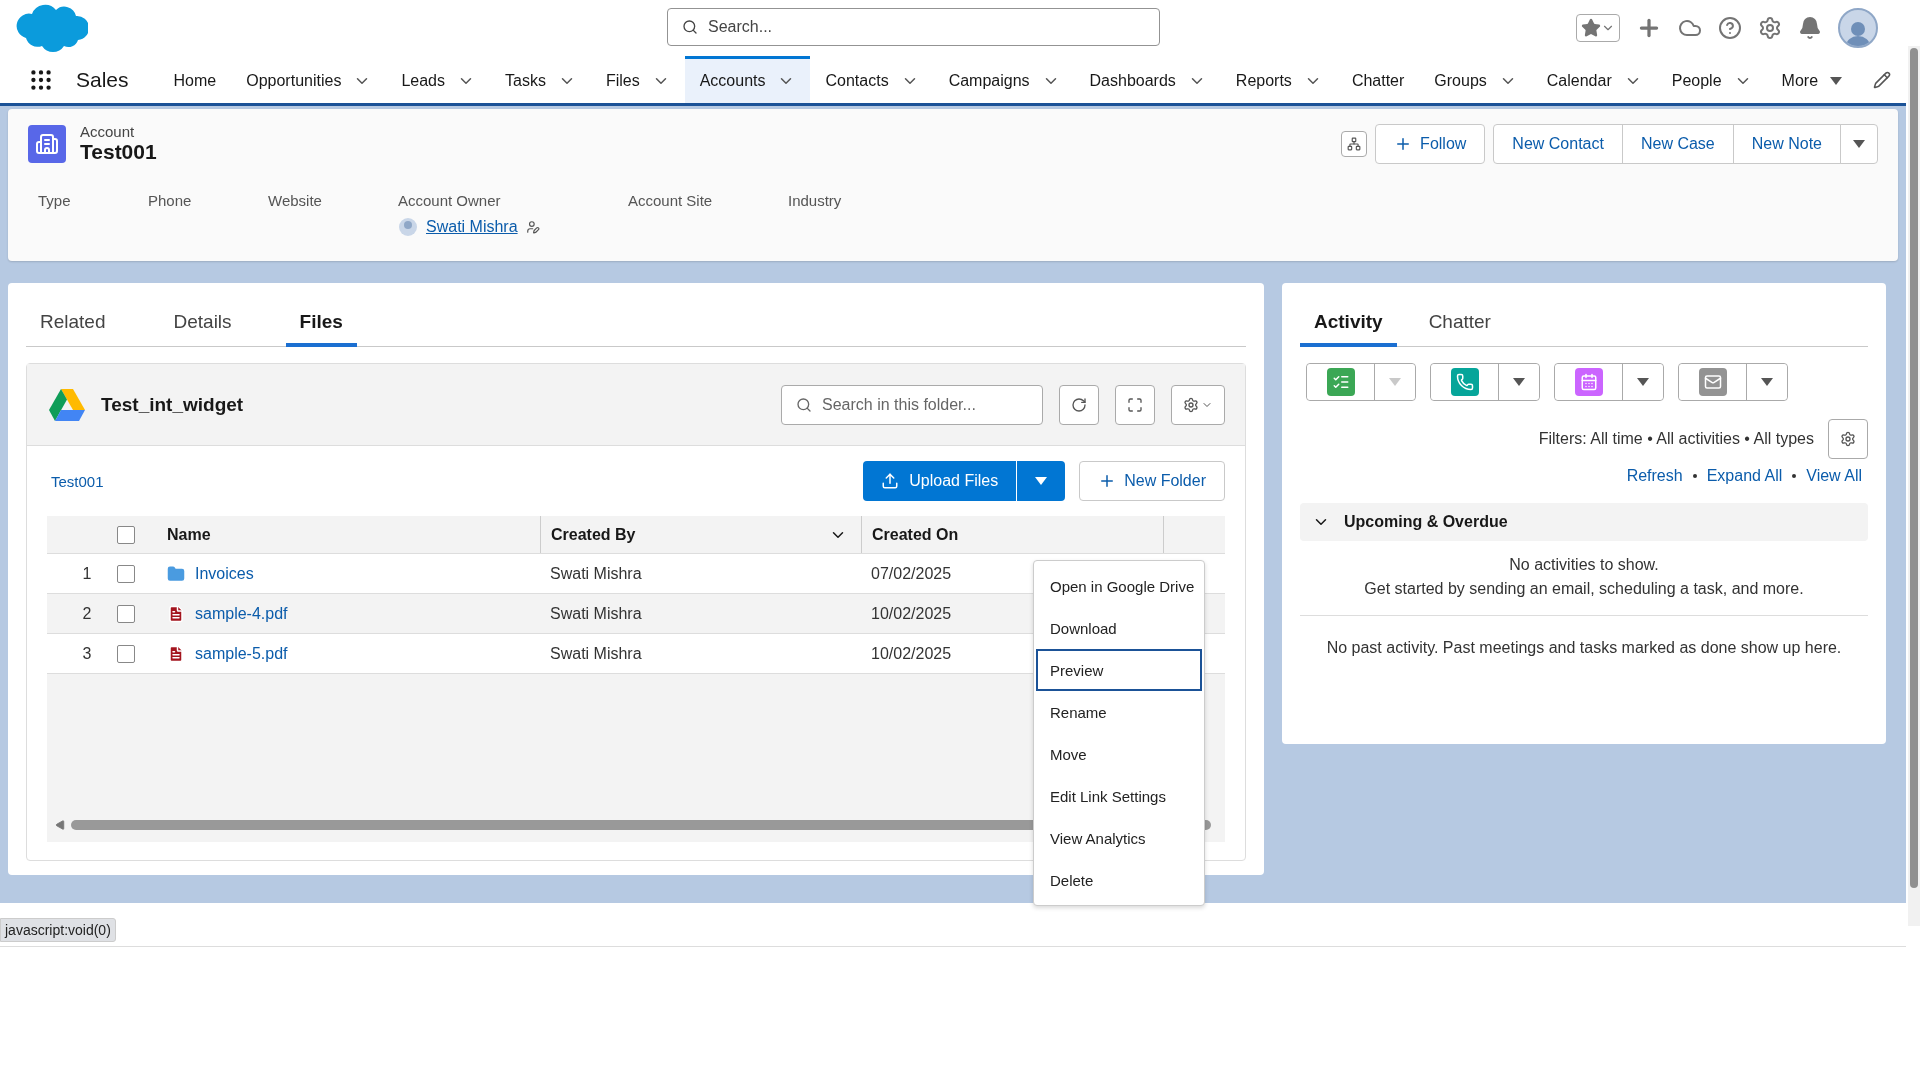 The height and width of the screenshot is (1080, 1920). Describe the element at coordinates (472, 227) in the screenshot. I see `owner-link: Swati Mishra` at that location.